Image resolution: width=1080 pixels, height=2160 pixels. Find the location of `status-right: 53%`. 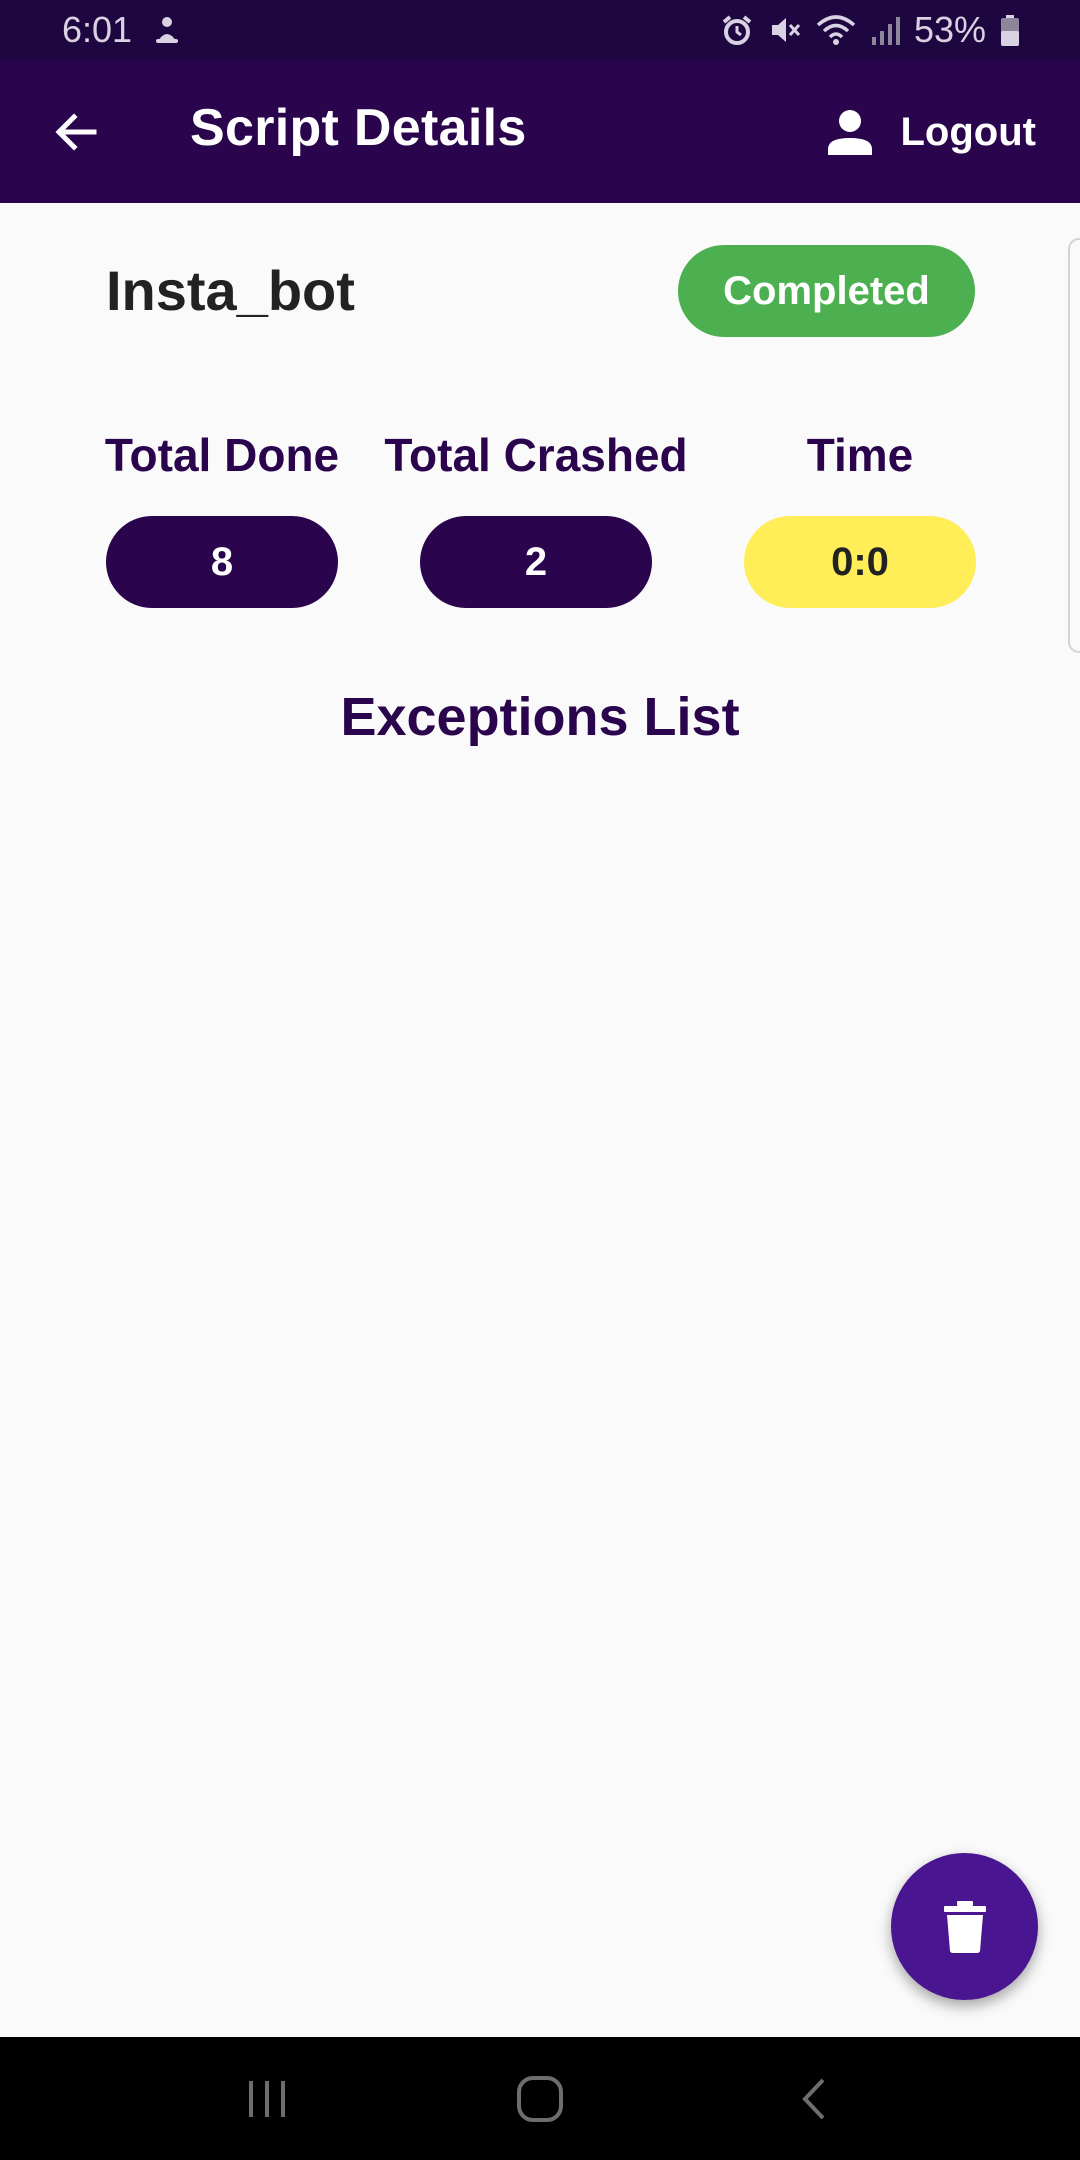

status-right: 53% is located at coordinates (870, 30).